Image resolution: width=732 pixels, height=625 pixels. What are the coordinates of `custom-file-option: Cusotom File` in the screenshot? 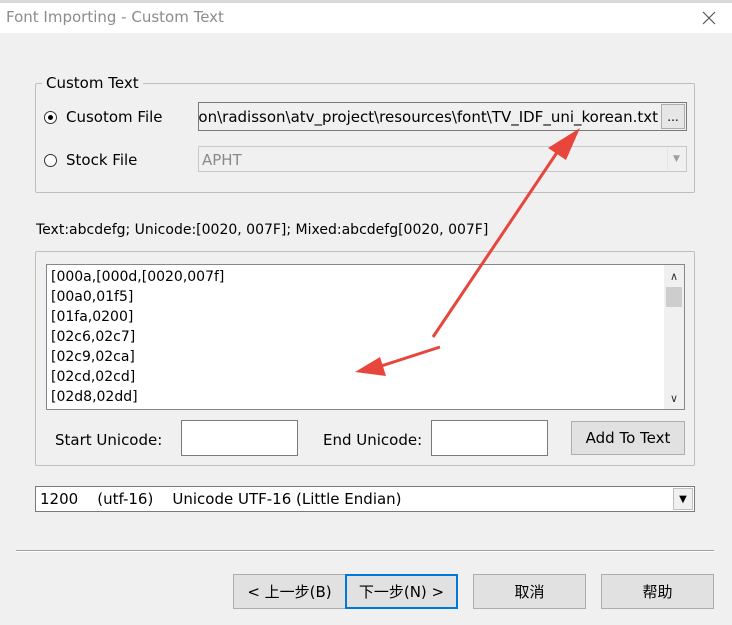 It's located at (103, 117).